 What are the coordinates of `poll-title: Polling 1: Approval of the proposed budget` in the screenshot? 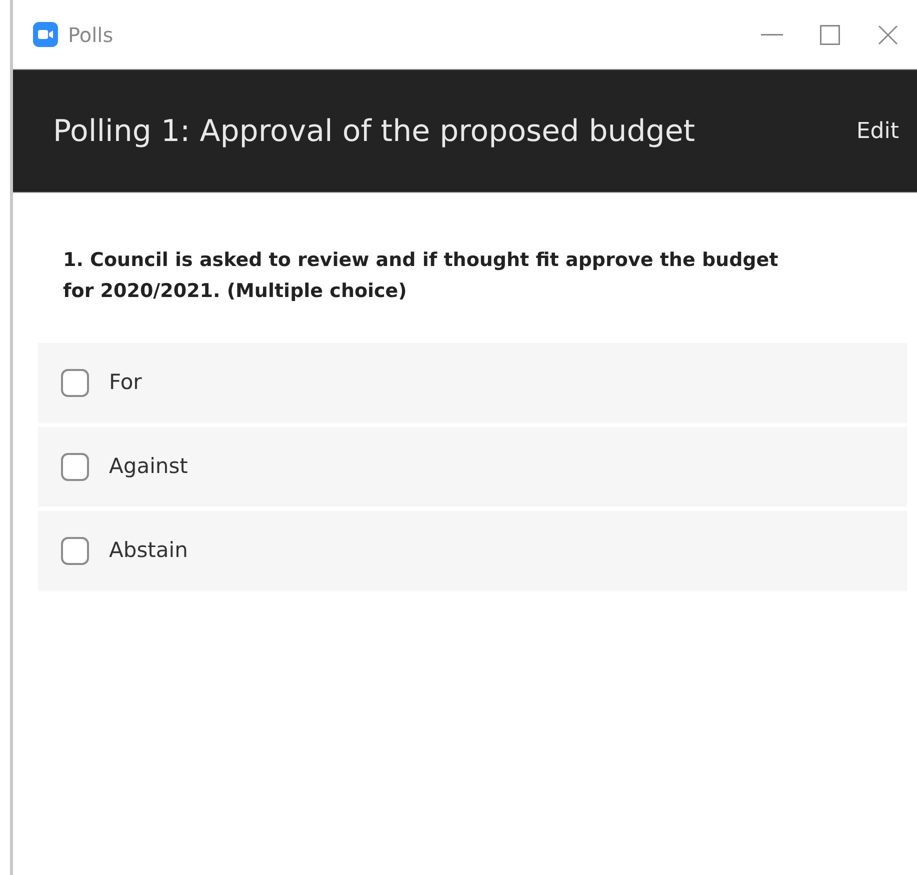 It's located at (374, 131).